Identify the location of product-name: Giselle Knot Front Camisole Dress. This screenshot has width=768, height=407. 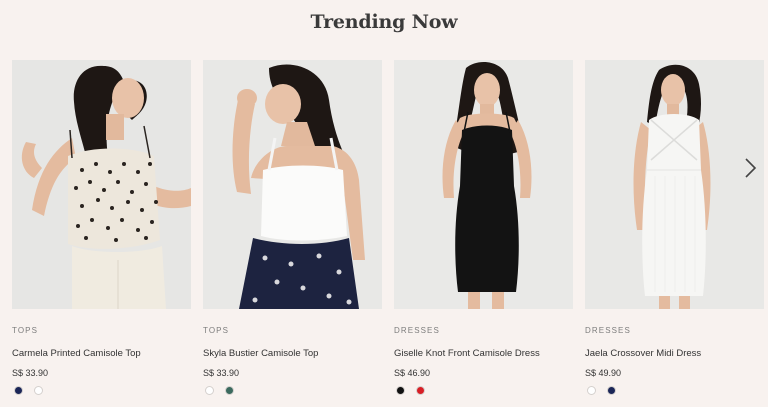
(467, 353).